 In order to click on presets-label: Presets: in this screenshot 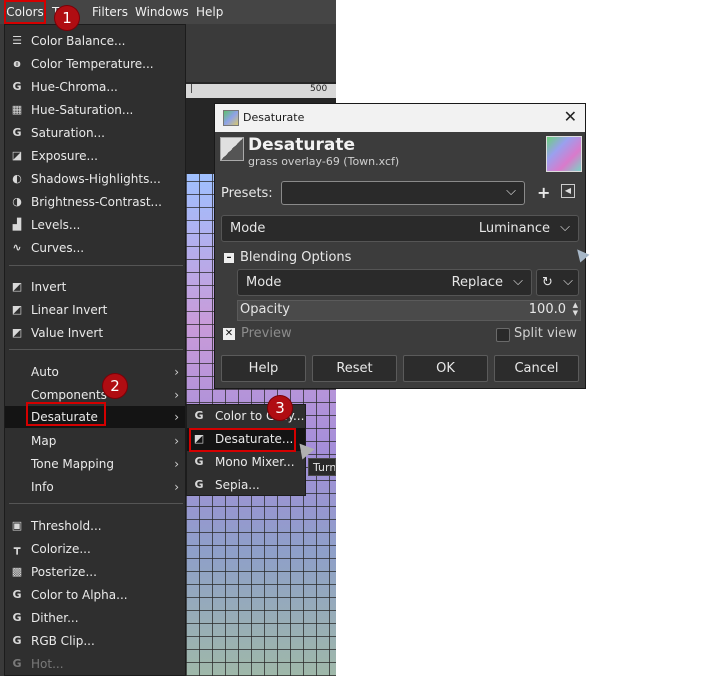, I will do `click(247, 193)`.